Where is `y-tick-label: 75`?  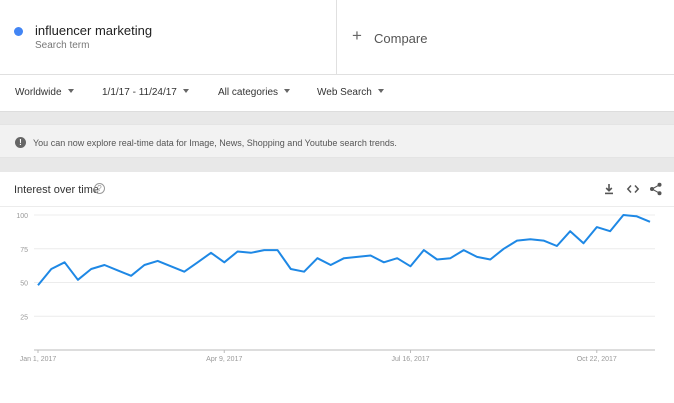
y-tick-label: 75 is located at coordinates (24, 250).